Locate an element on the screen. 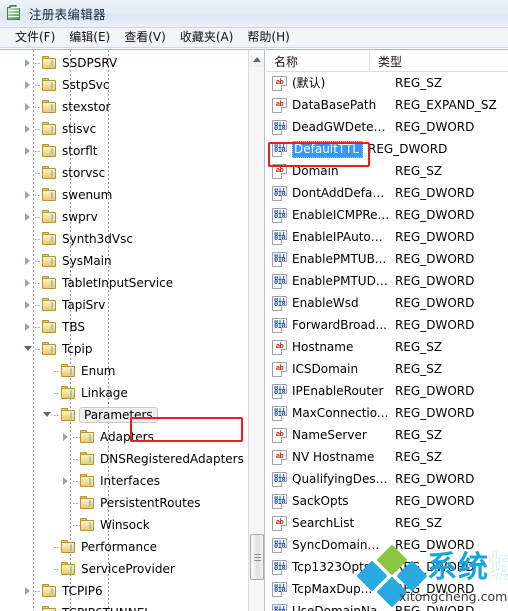  value-row: ab NV Hostname REG_SZ is located at coordinates (387, 457).